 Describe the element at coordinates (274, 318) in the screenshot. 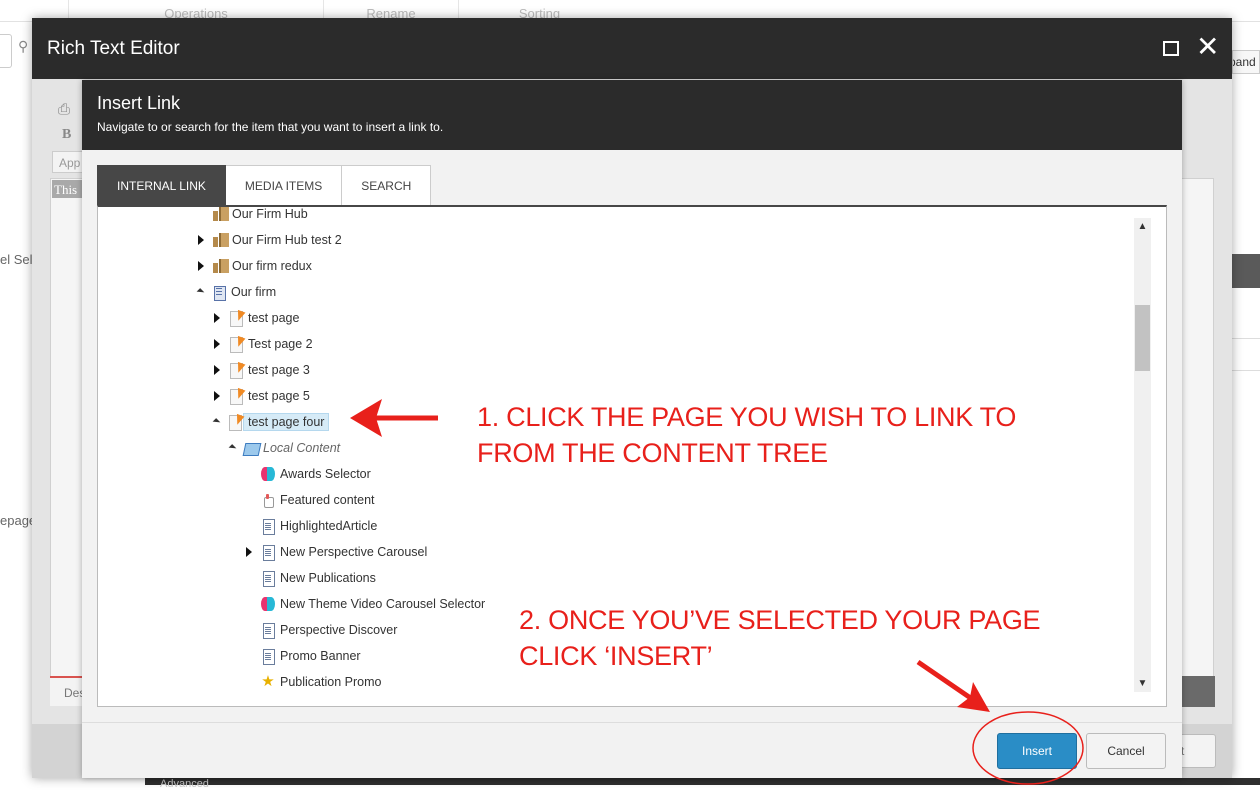

I see `tree-item-label: test page` at that location.